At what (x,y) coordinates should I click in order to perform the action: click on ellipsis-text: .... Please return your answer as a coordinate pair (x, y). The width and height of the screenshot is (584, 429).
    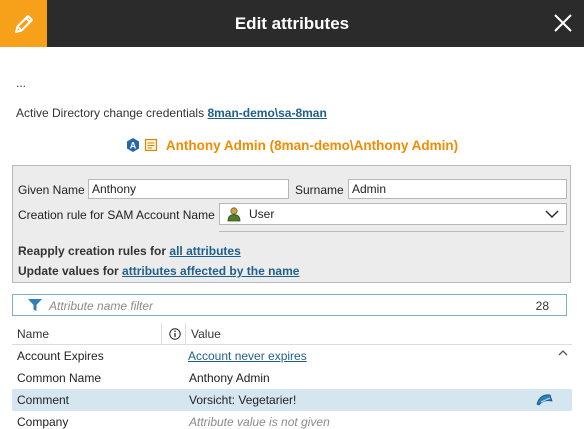
    Looking at the image, I should click on (21, 83).